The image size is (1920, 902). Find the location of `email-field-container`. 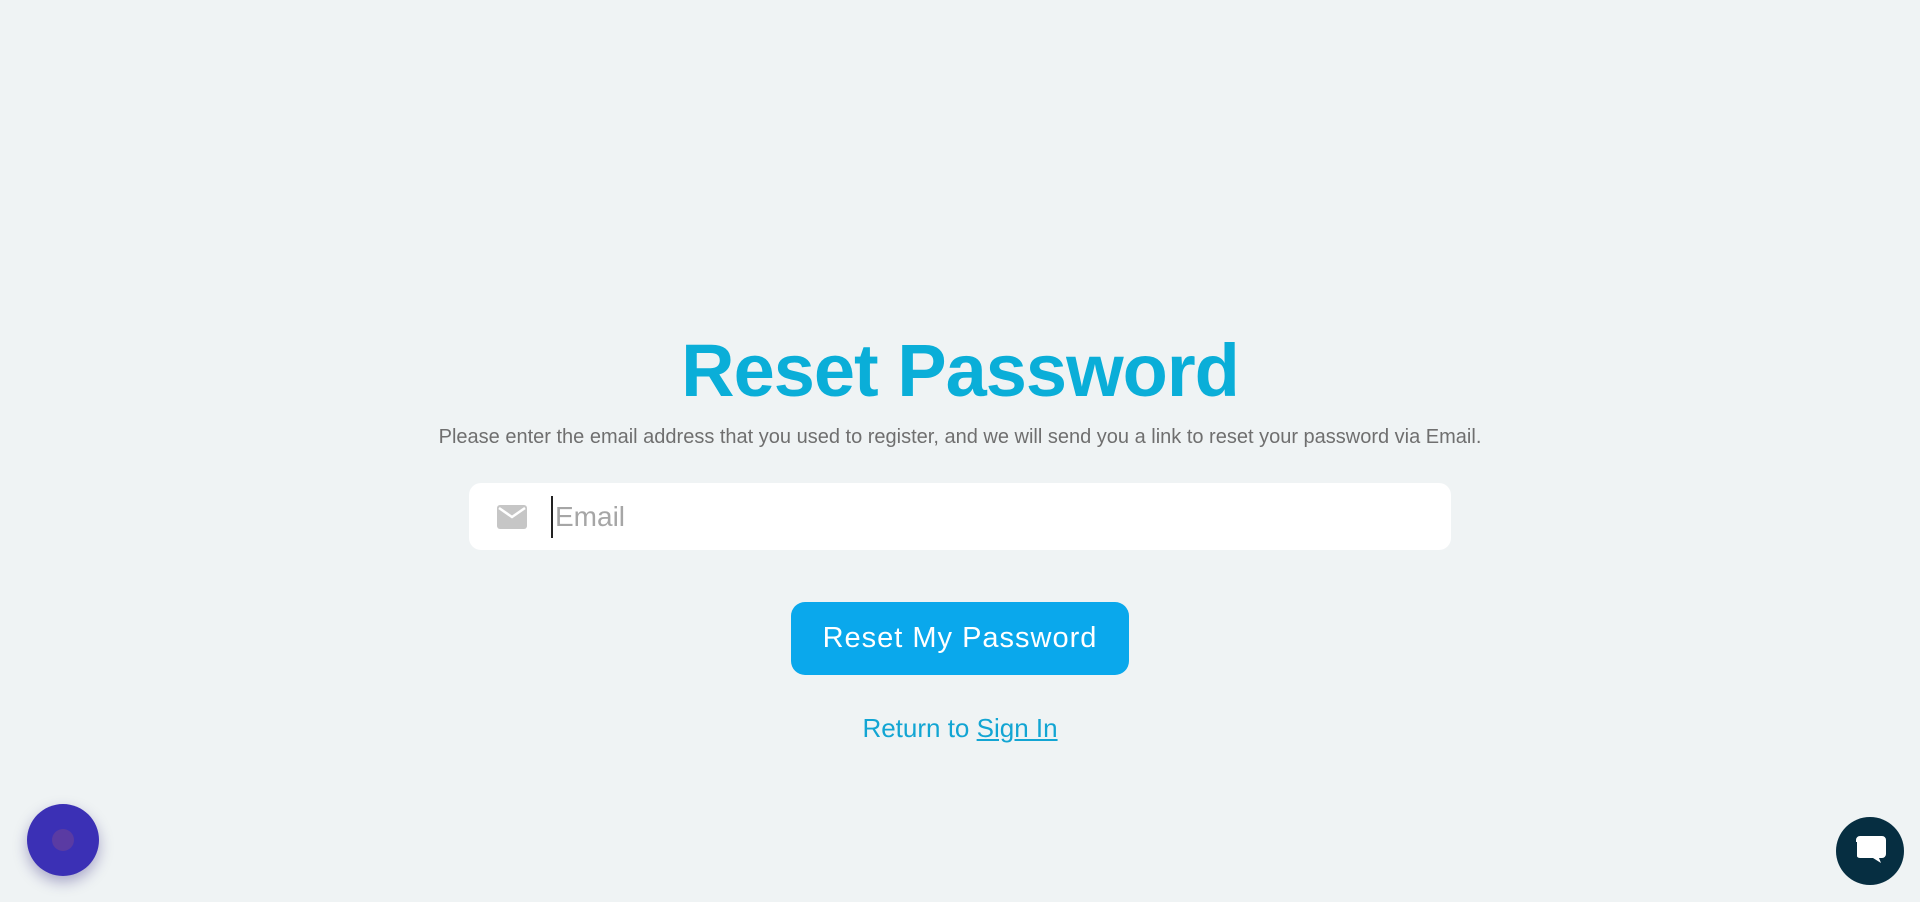

email-field-container is located at coordinates (960, 516).